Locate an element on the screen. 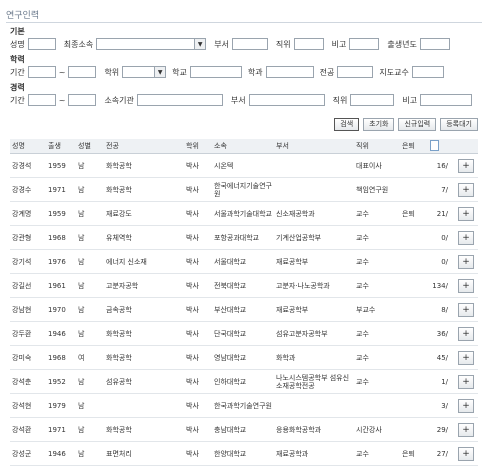 The image size is (488, 466). position-cell: 부교수 is located at coordinates (377, 309).